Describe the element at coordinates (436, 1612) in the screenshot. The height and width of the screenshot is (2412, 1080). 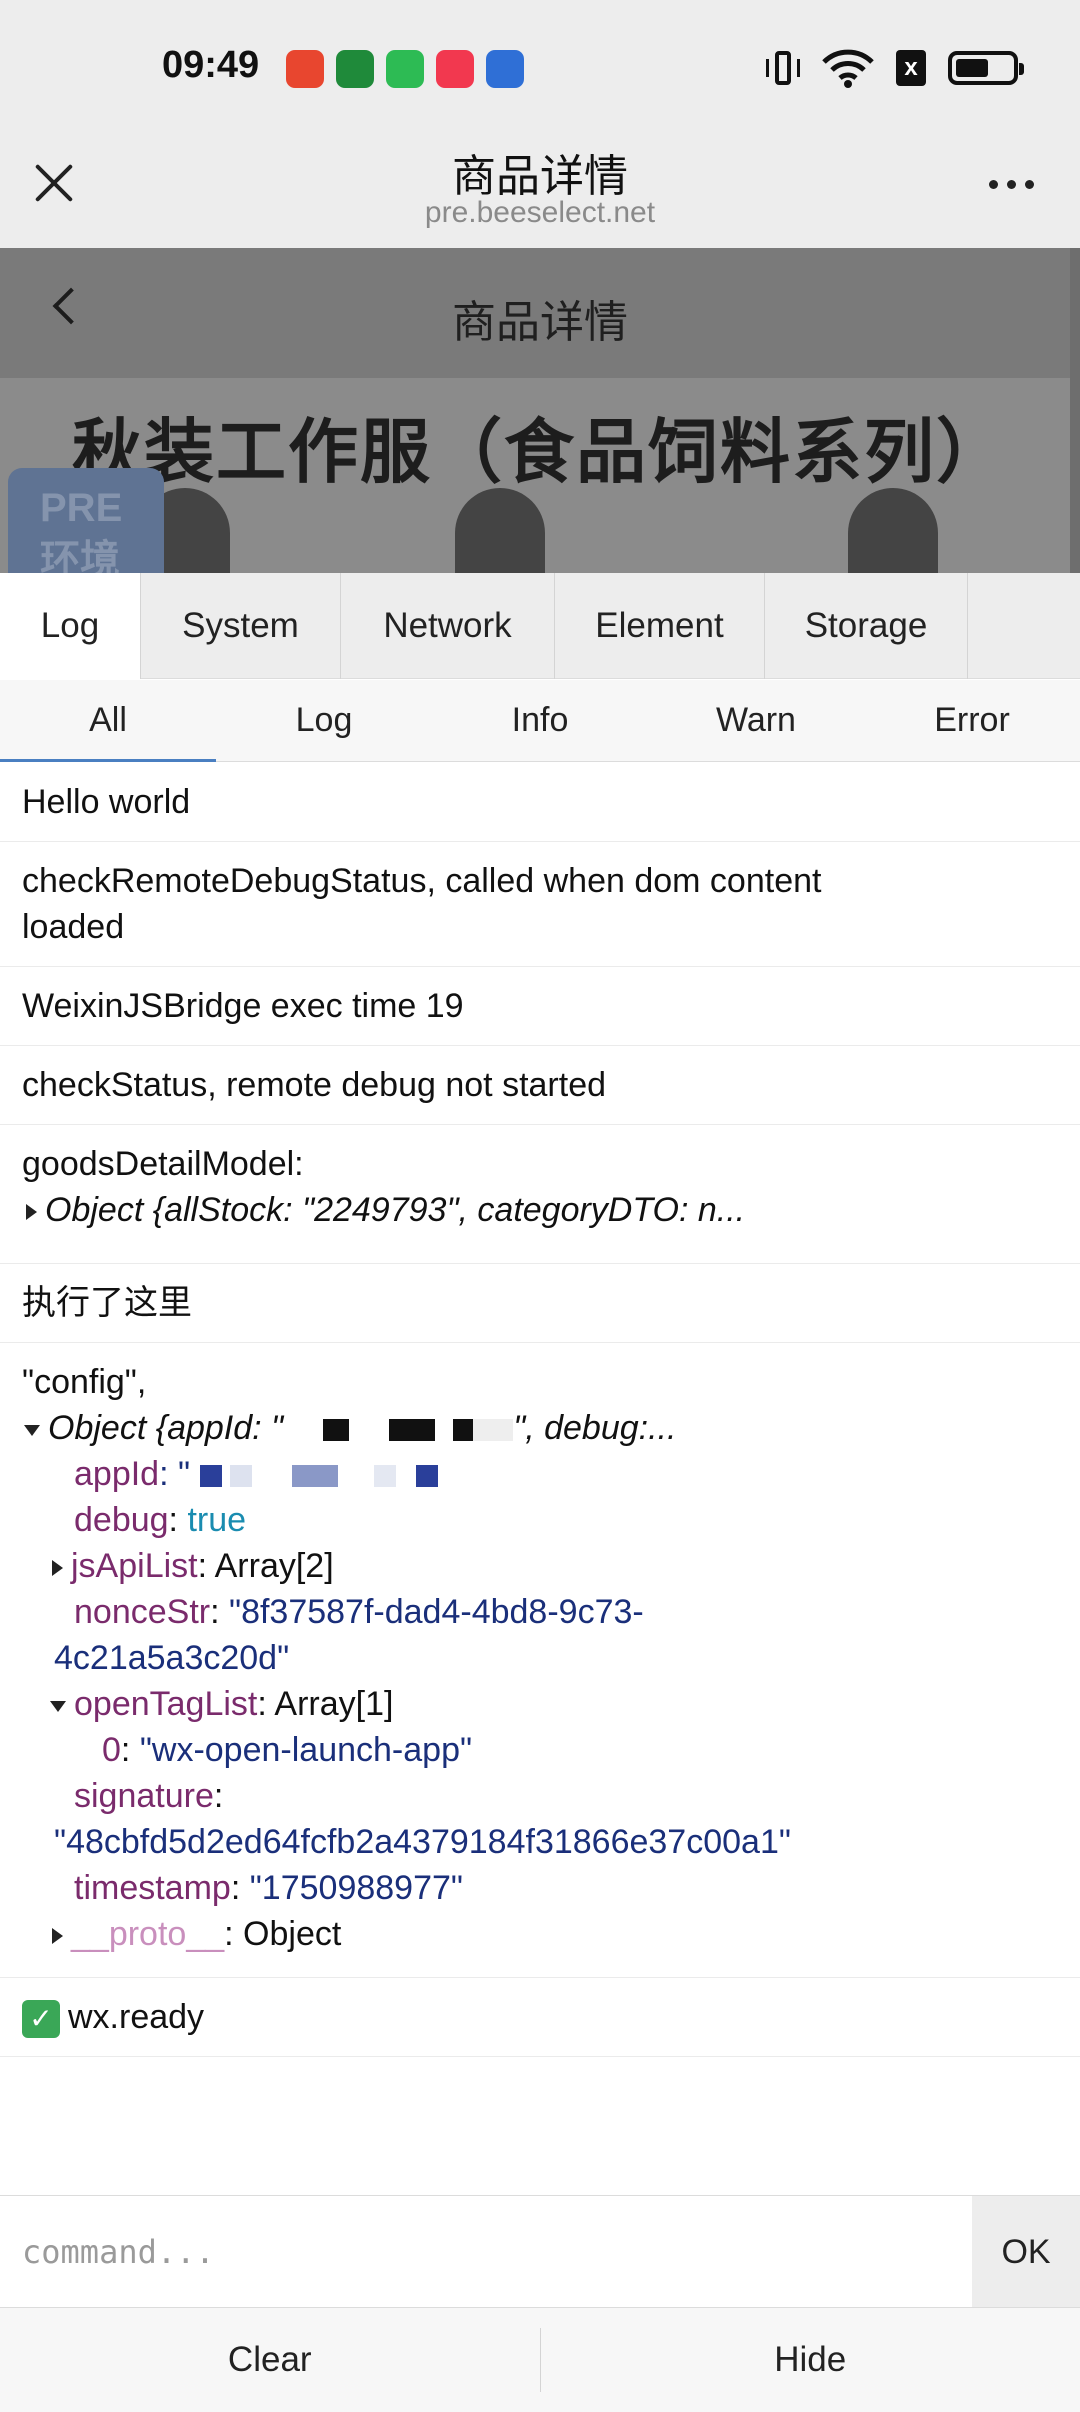
I see `prop-value: "8f37587f-dad4-4bd8-9c73-` at that location.